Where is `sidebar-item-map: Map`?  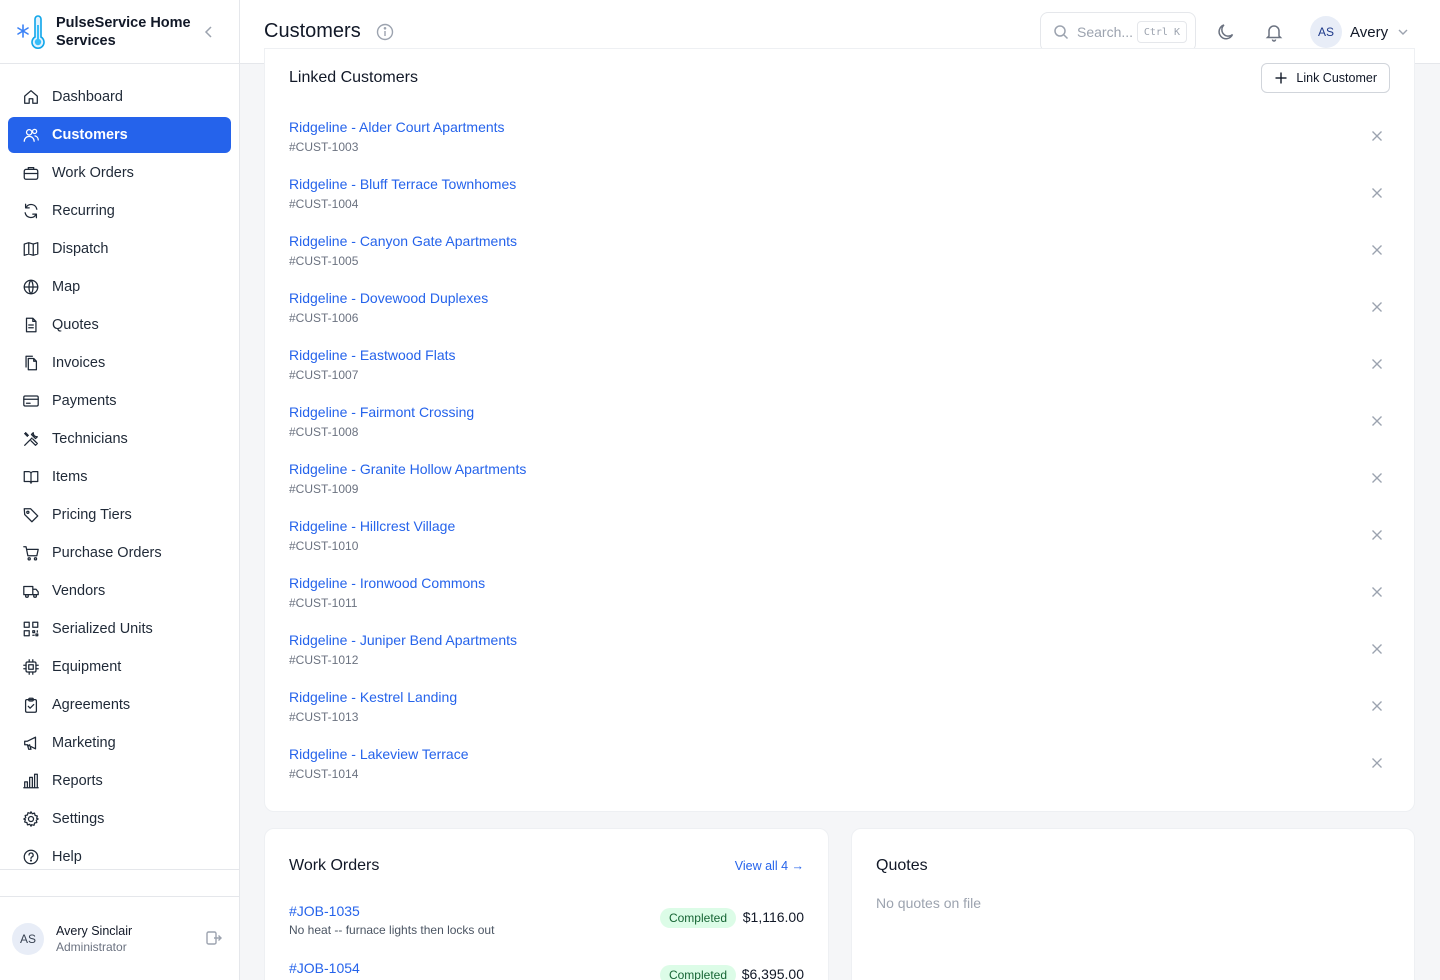 sidebar-item-map: Map is located at coordinates (119, 287).